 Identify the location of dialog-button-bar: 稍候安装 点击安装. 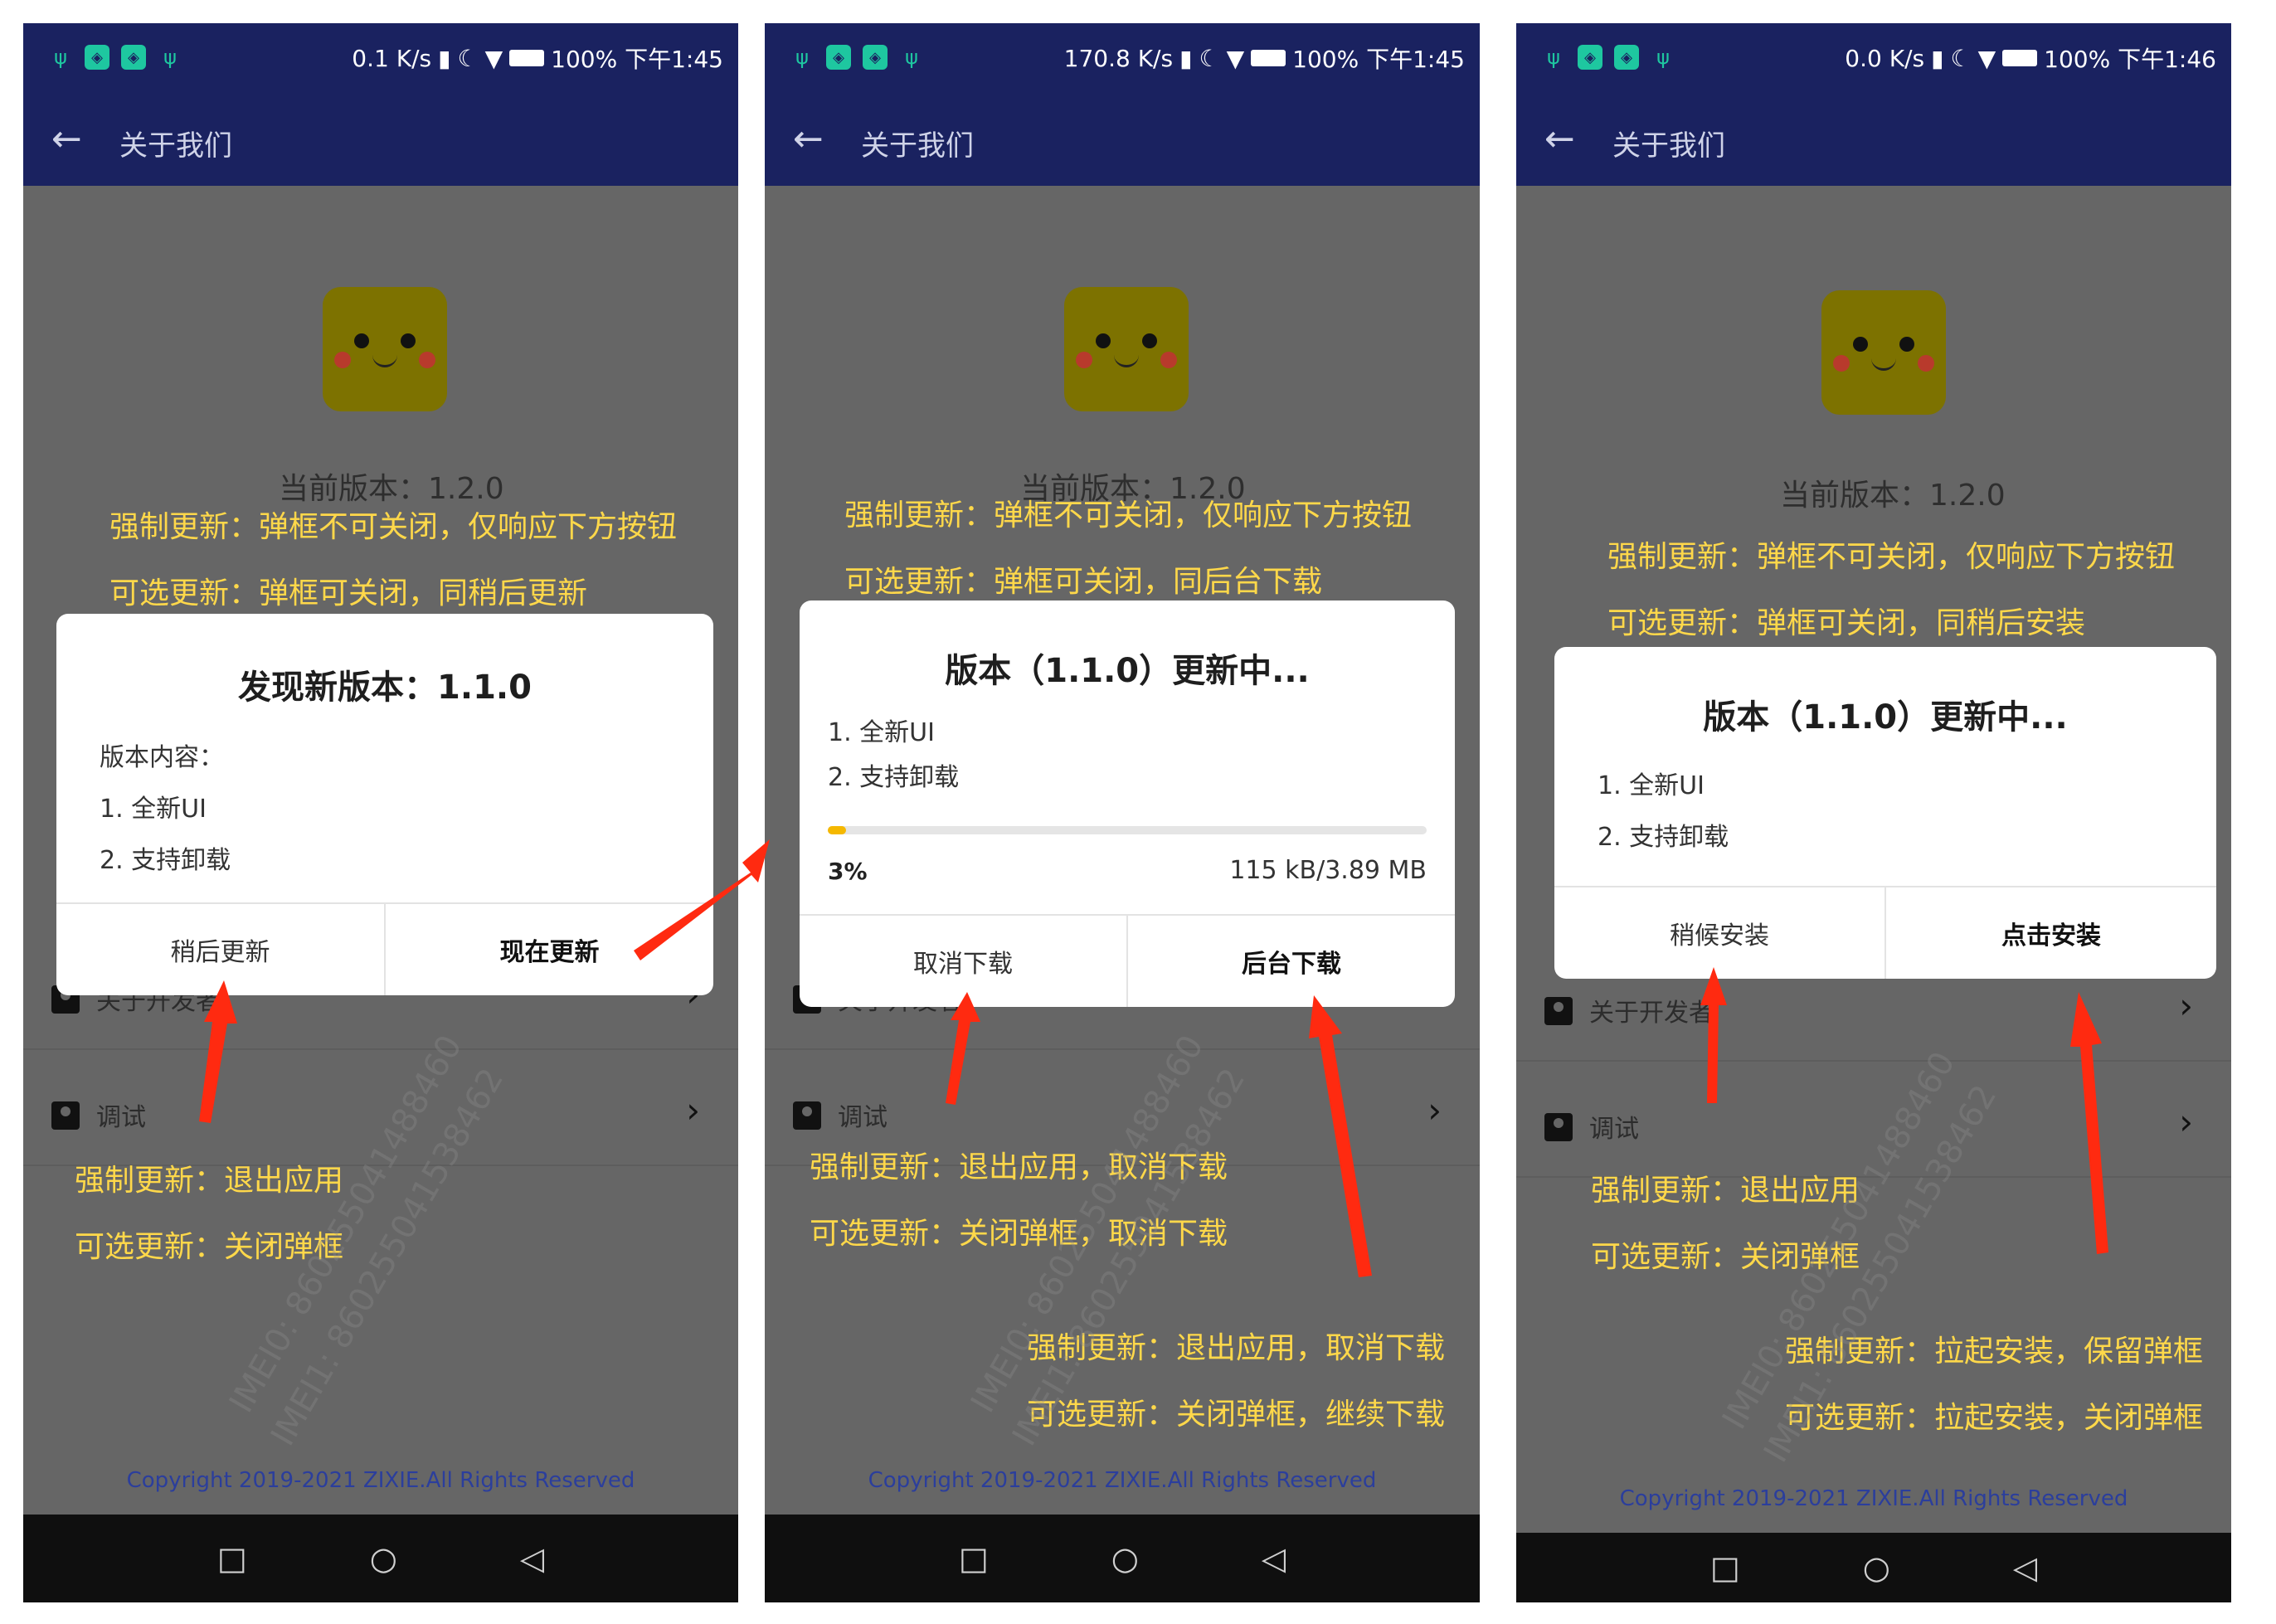
(1885, 932).